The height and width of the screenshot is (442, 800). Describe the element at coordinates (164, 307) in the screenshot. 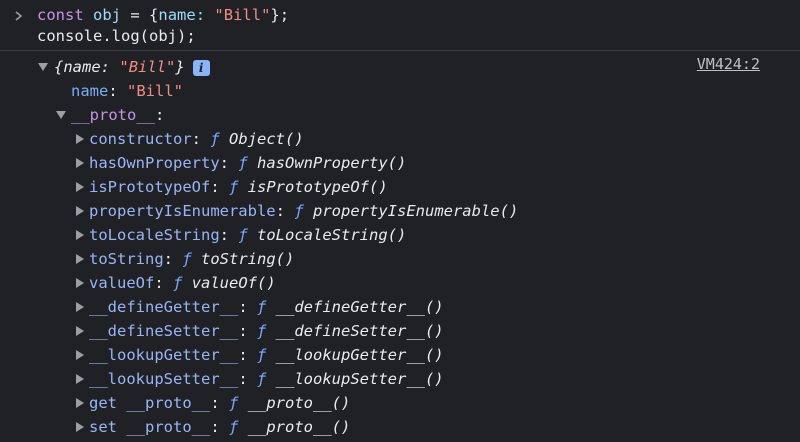

I see `proto-item-key: __defineGetter__` at that location.